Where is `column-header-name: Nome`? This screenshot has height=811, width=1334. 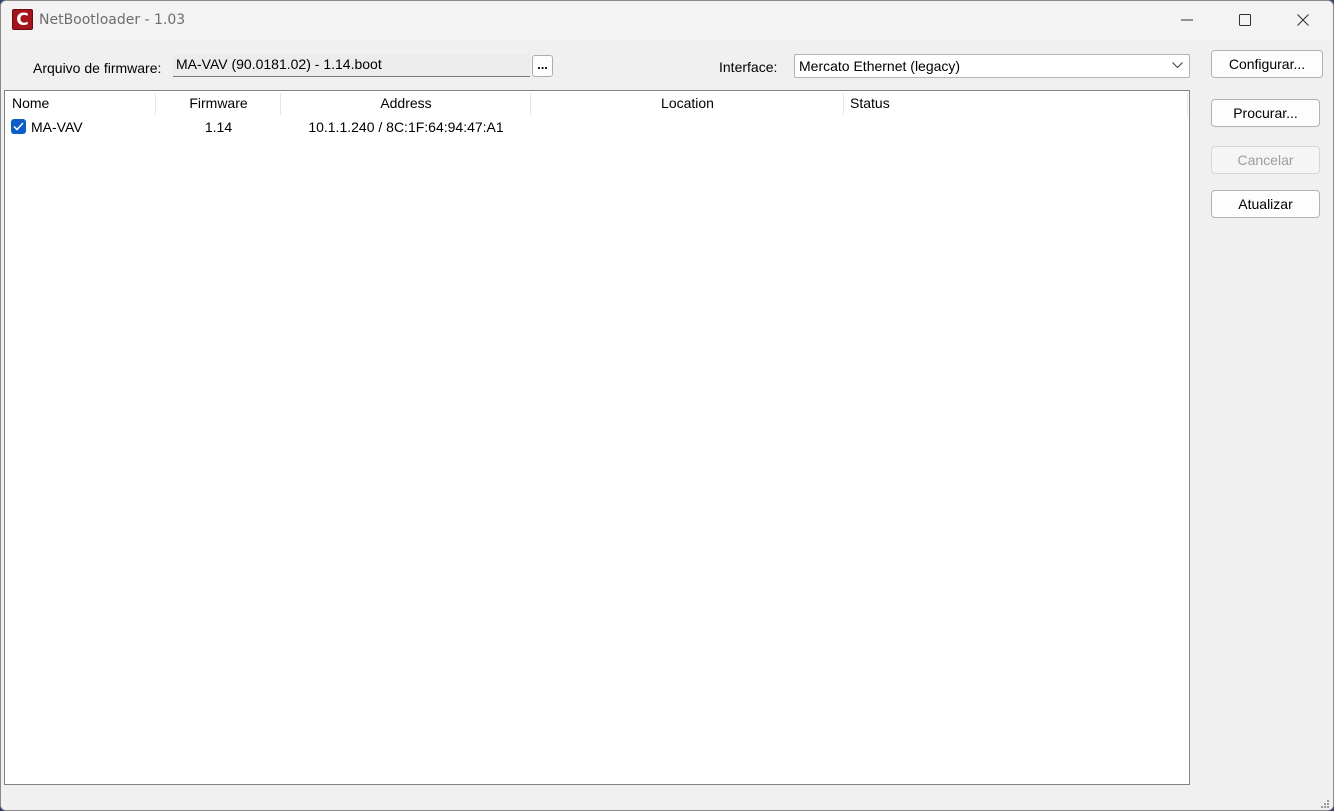
column-header-name: Nome is located at coordinates (30, 103).